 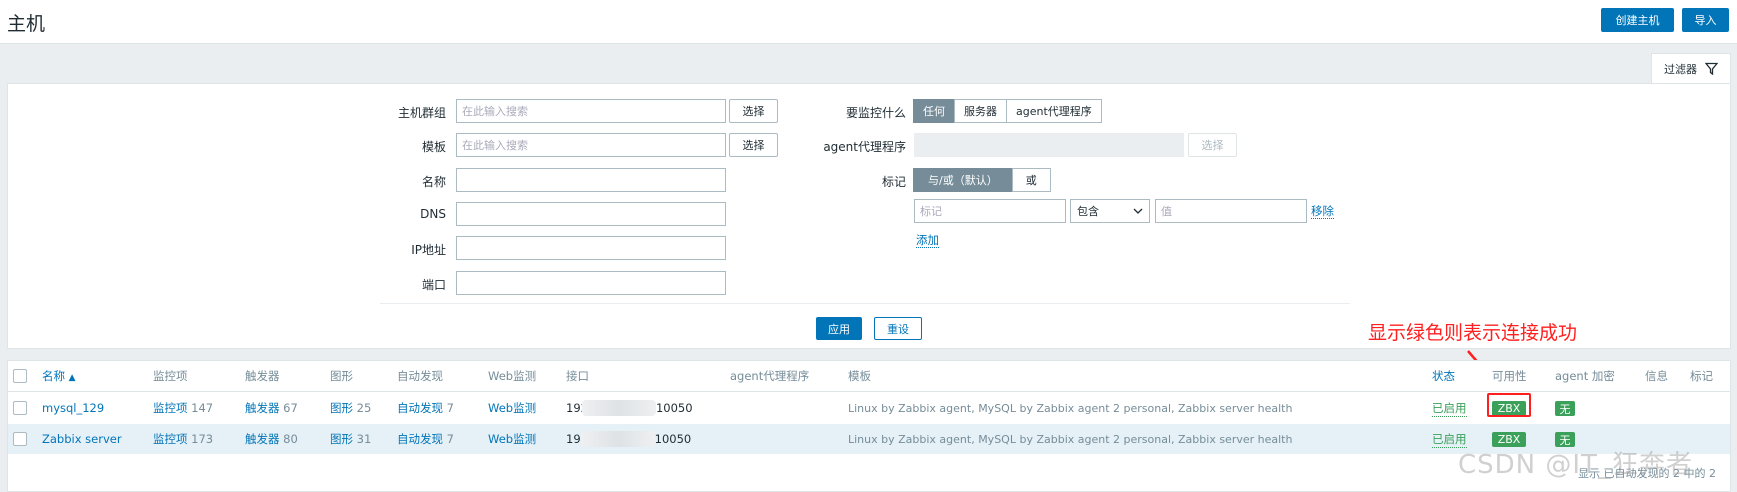 I want to click on col-interface-header: 接口, so click(x=577, y=376).